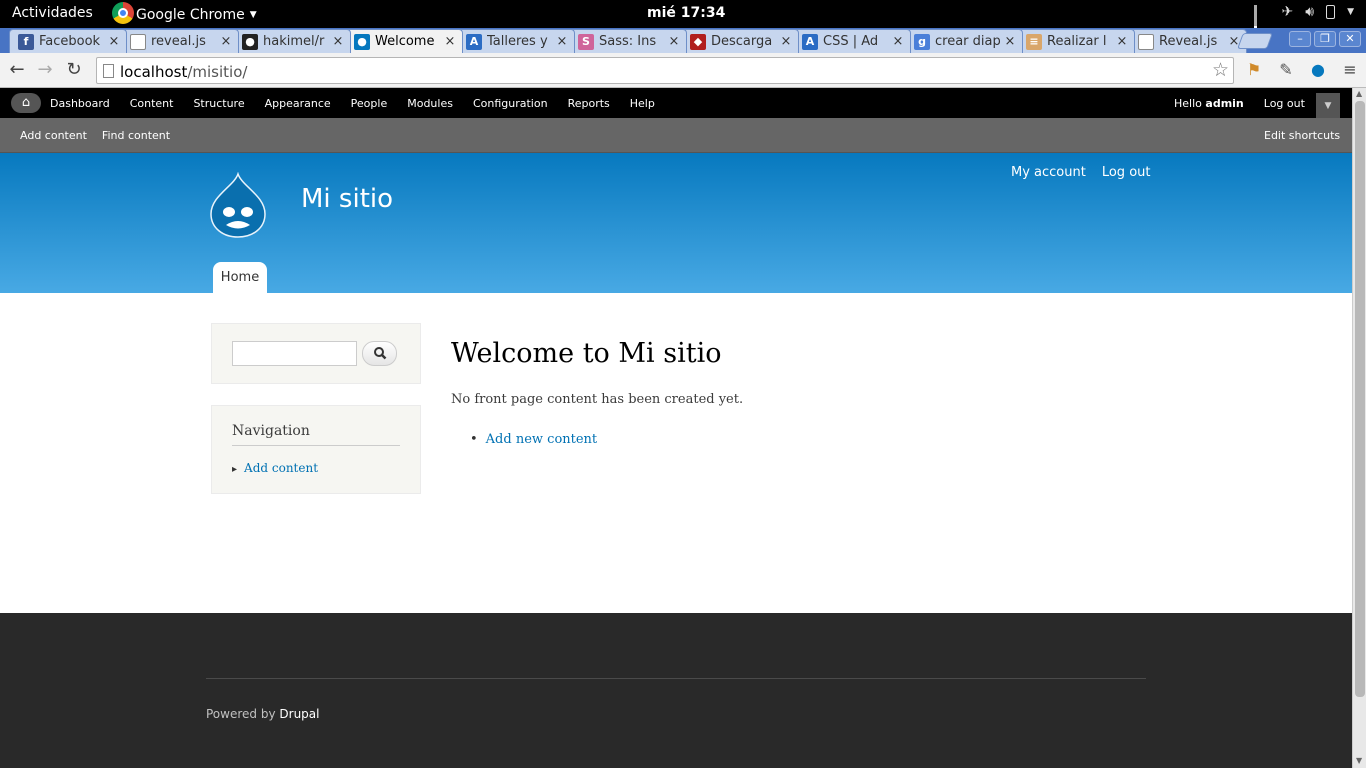 This screenshot has height=768, width=1366. Describe the element at coordinates (698, 41) in the screenshot. I see `ruby-icon: ◆` at that location.